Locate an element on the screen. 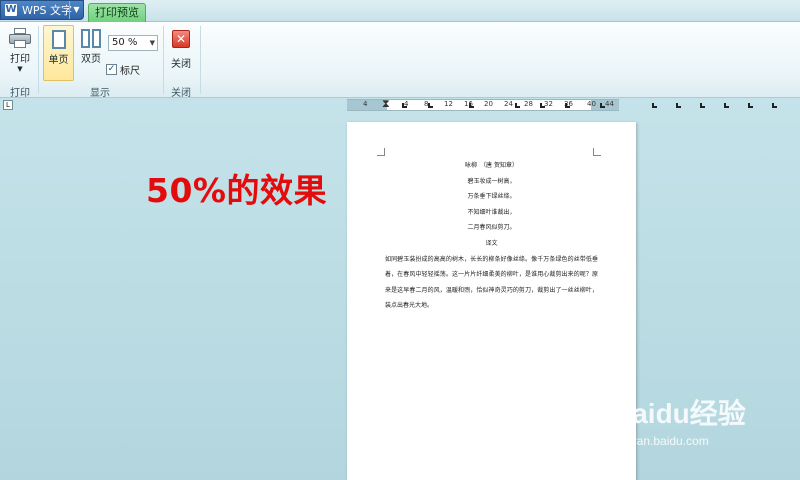  ruler-tick: 40 is located at coordinates (591, 104).